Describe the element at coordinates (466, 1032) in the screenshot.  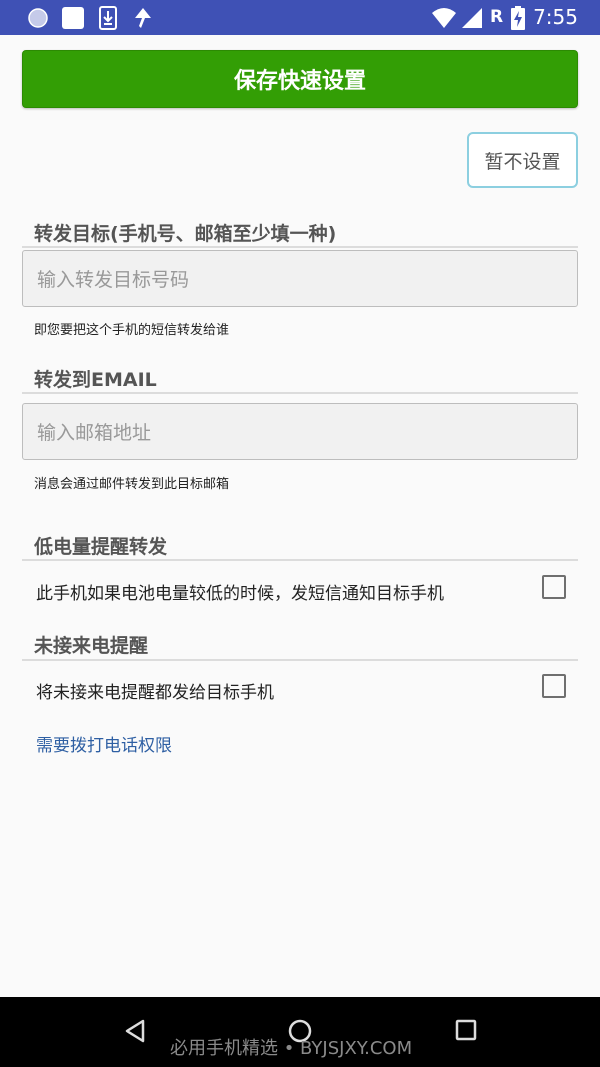
I see `recents-icon` at that location.